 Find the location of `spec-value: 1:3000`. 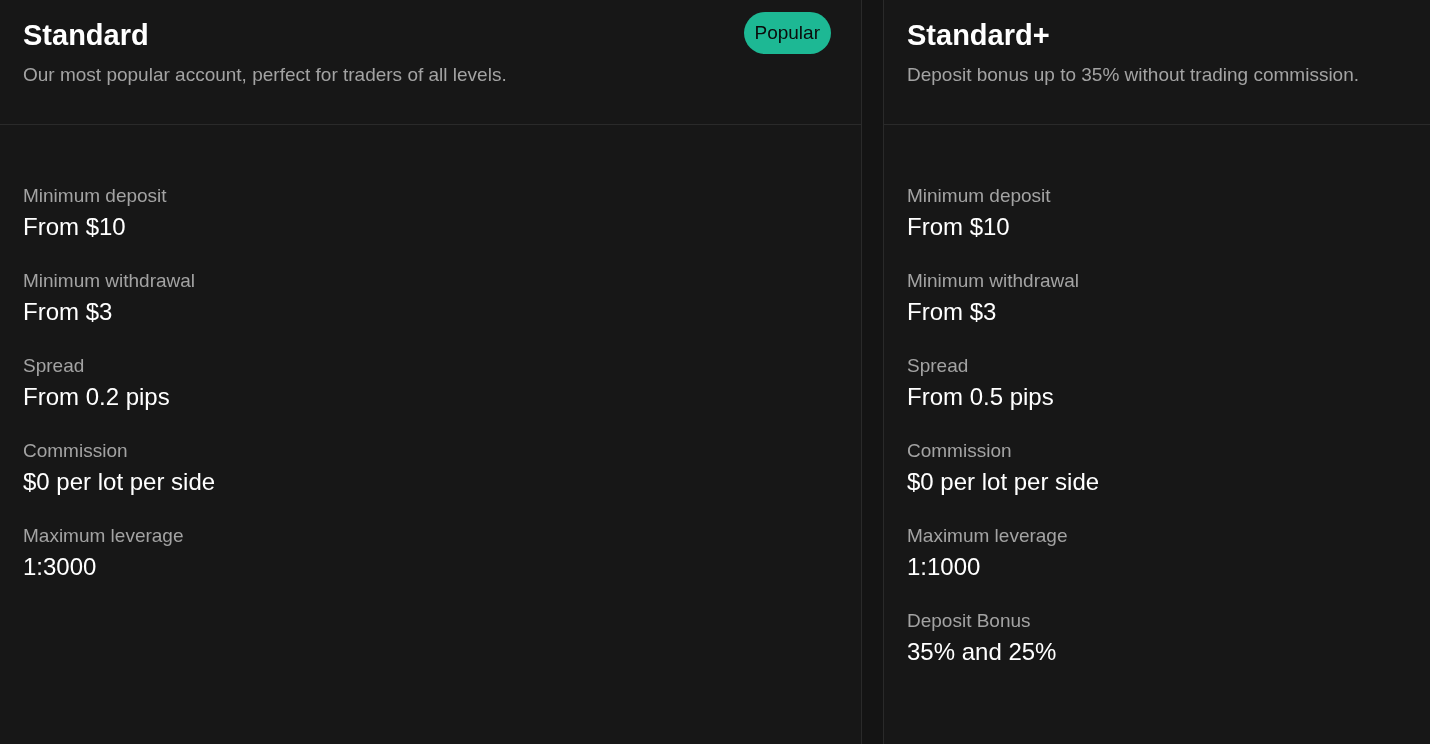

spec-value: 1:3000 is located at coordinates (60, 567).